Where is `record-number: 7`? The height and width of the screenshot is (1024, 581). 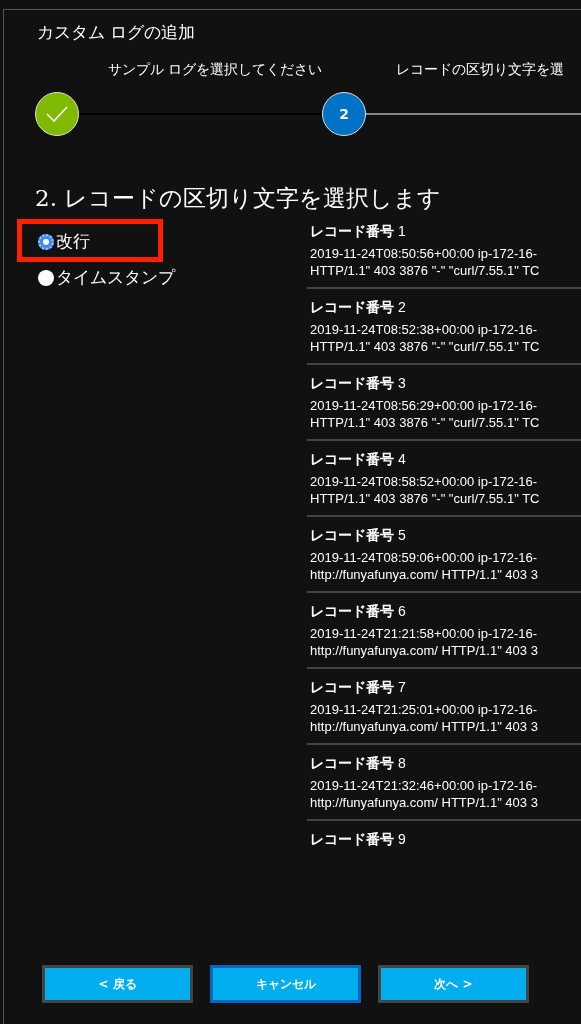
record-number: 7 is located at coordinates (401, 687).